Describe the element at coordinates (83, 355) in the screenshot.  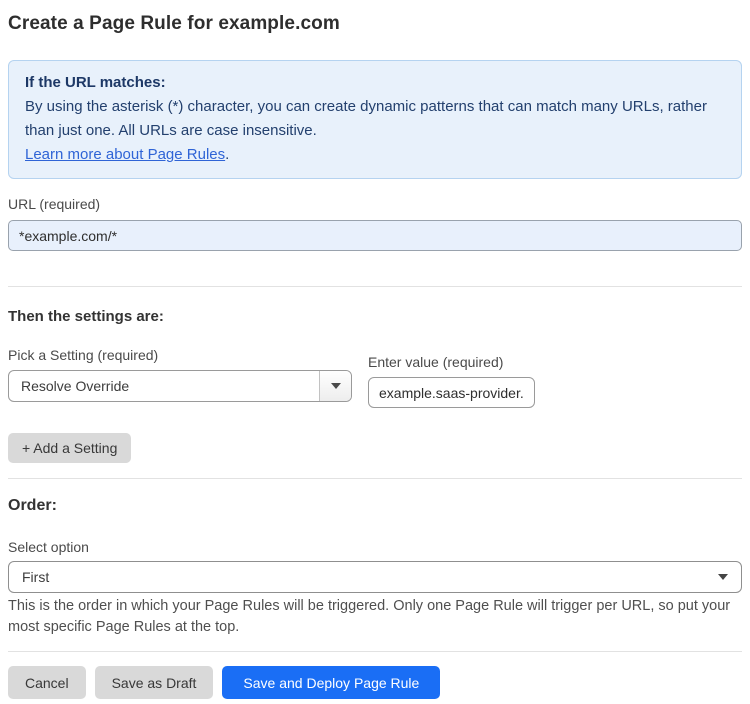
I see `setting-picker-label: Pick a Setting (required)` at that location.